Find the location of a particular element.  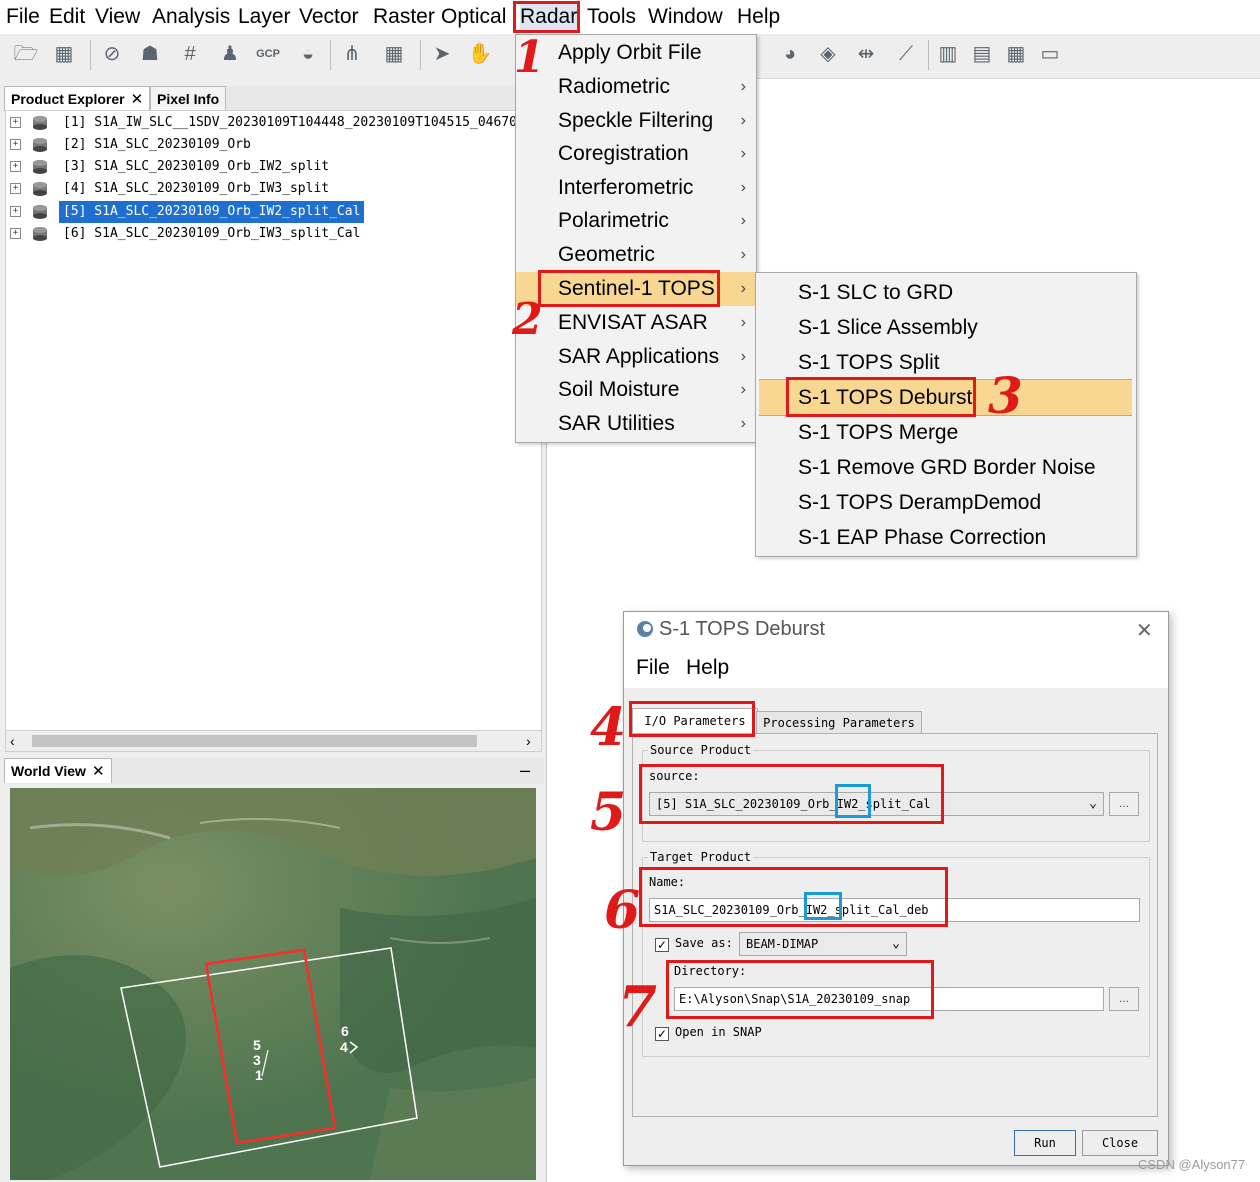

zoom-tool-icon: ◕ is located at coordinates (790, 54).